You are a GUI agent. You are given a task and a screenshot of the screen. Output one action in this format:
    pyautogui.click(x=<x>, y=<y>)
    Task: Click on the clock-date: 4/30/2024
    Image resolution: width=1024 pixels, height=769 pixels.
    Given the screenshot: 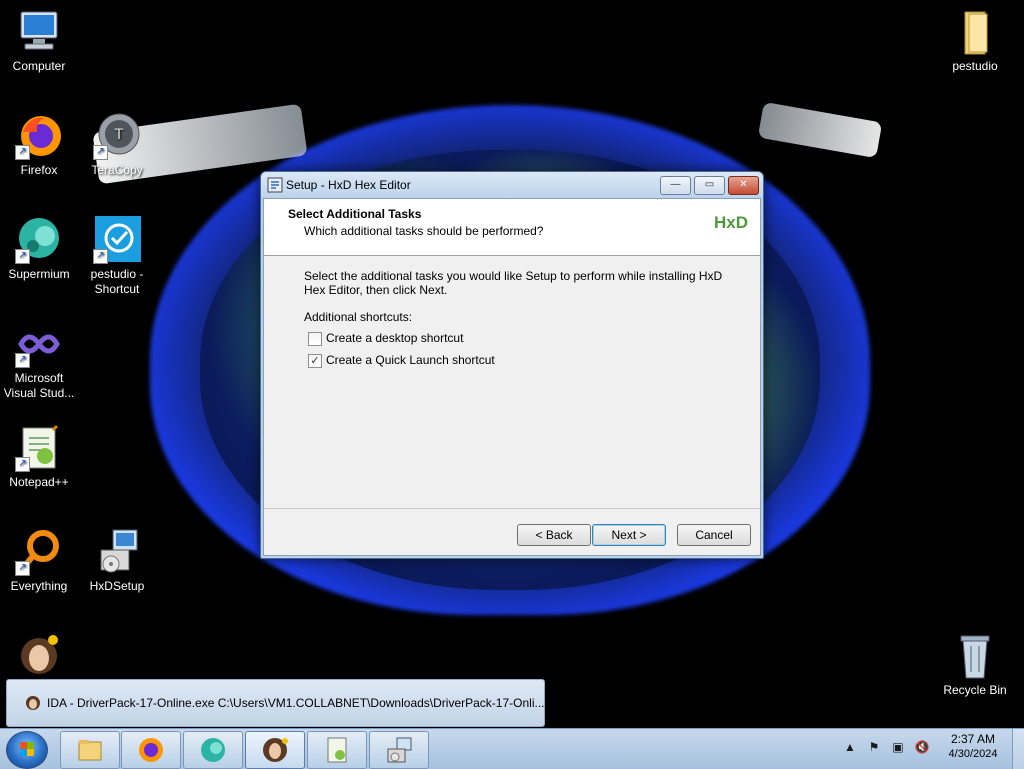 What is the action you would take?
    pyautogui.click(x=973, y=754)
    